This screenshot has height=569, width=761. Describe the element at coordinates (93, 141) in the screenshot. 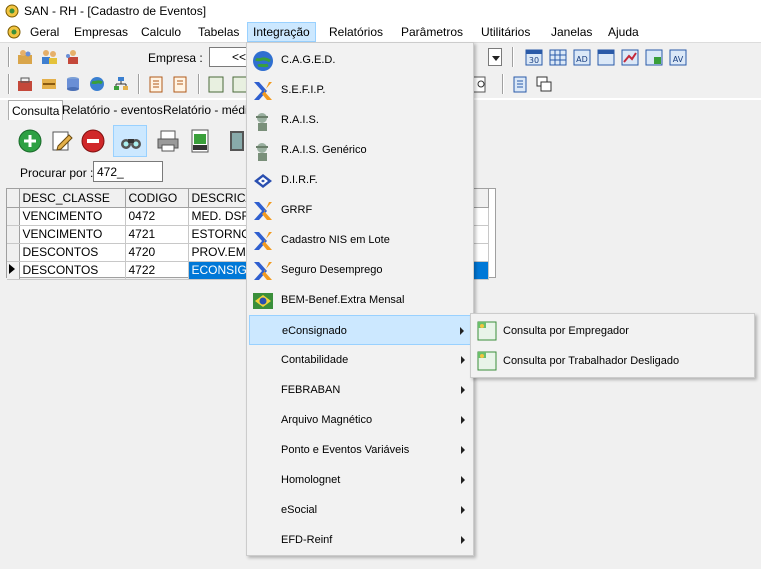

I see `delete-icon` at that location.